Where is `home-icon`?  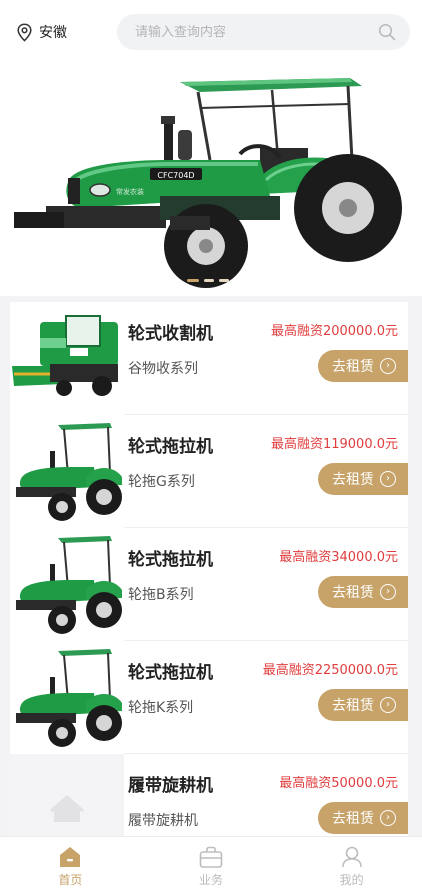
home-icon is located at coordinates (70, 857).